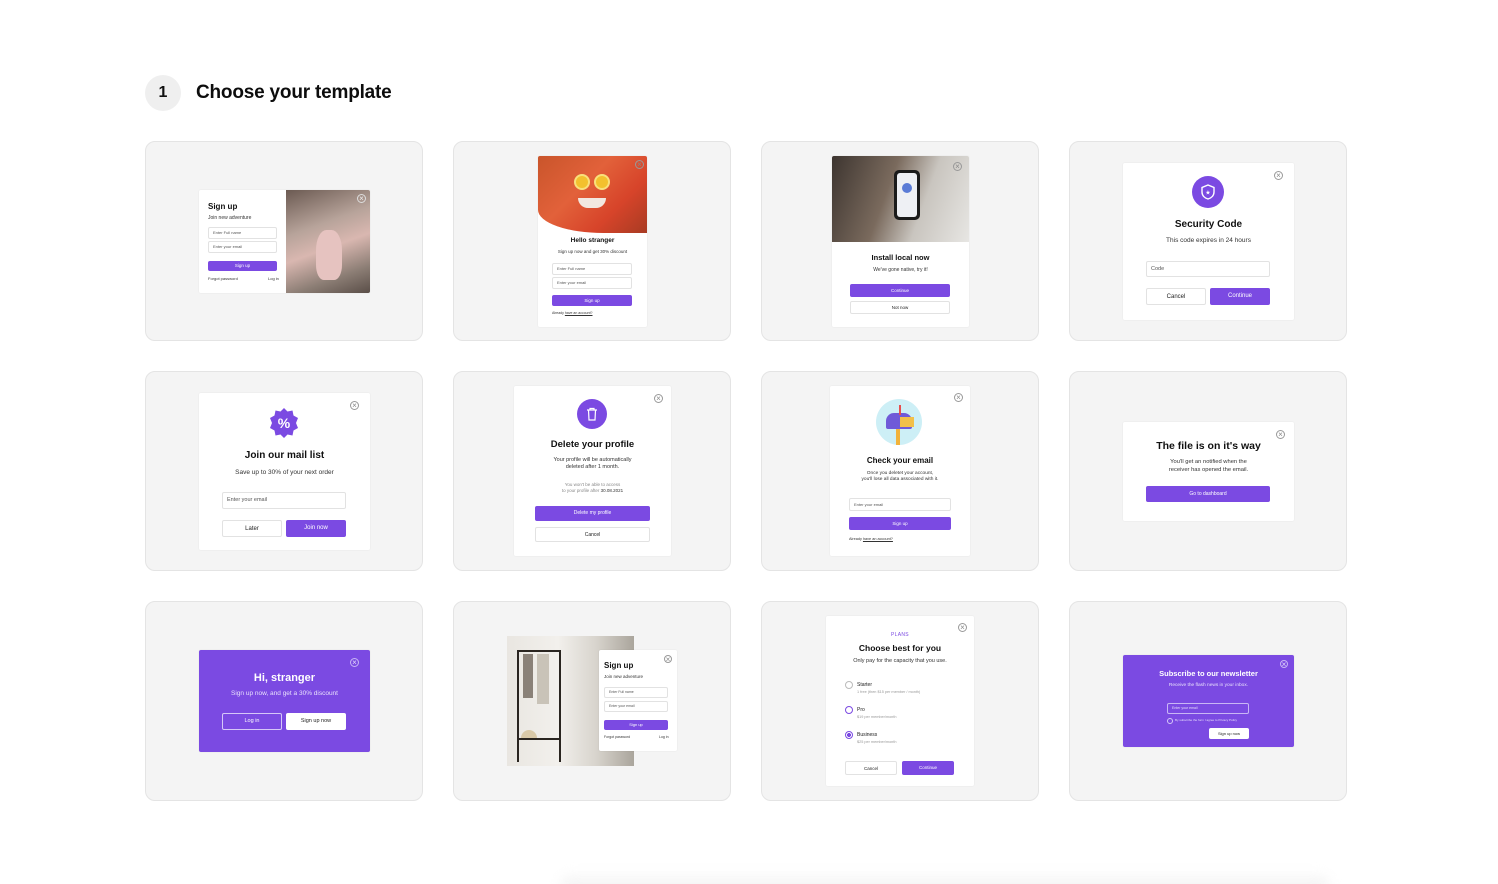  What do you see at coordinates (284, 678) in the screenshot?
I see `modal-title: Hi, stranger` at bounding box center [284, 678].